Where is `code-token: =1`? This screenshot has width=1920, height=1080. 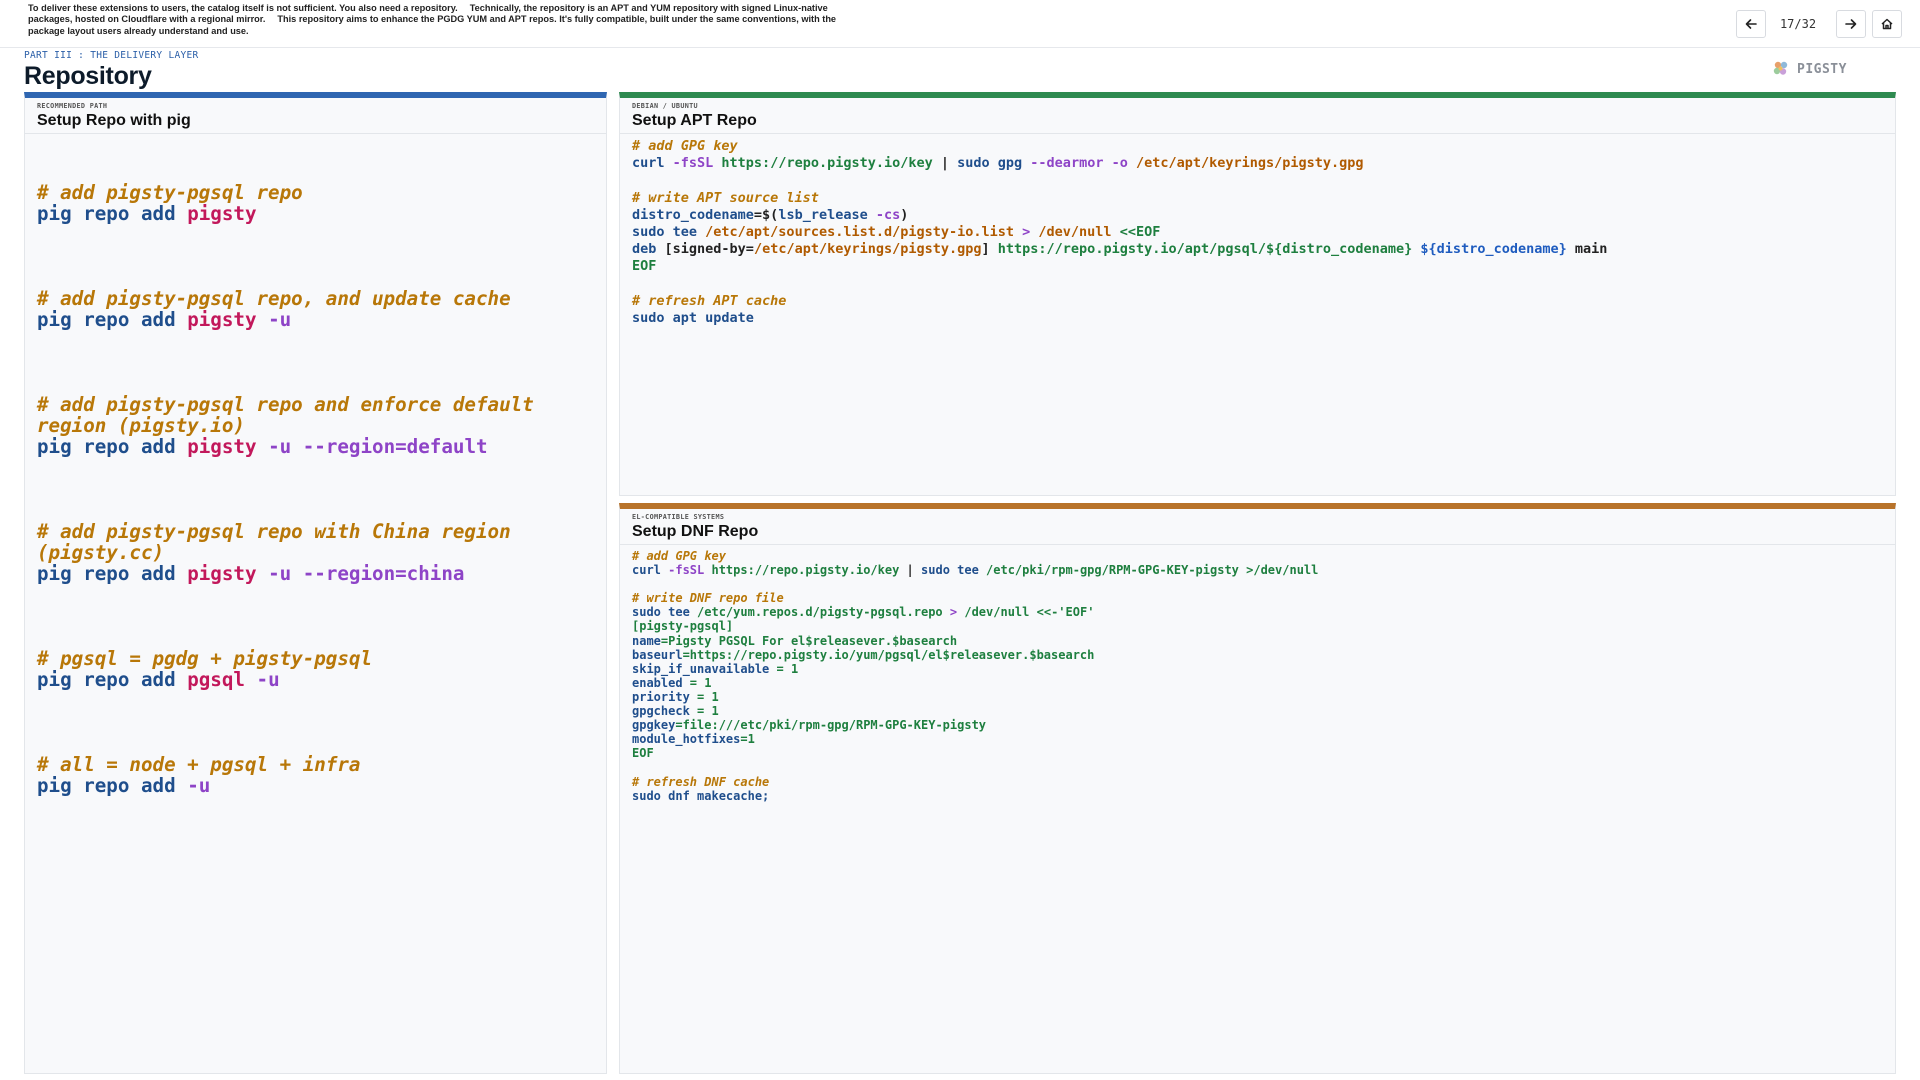
code-token: =1 is located at coordinates (747, 739).